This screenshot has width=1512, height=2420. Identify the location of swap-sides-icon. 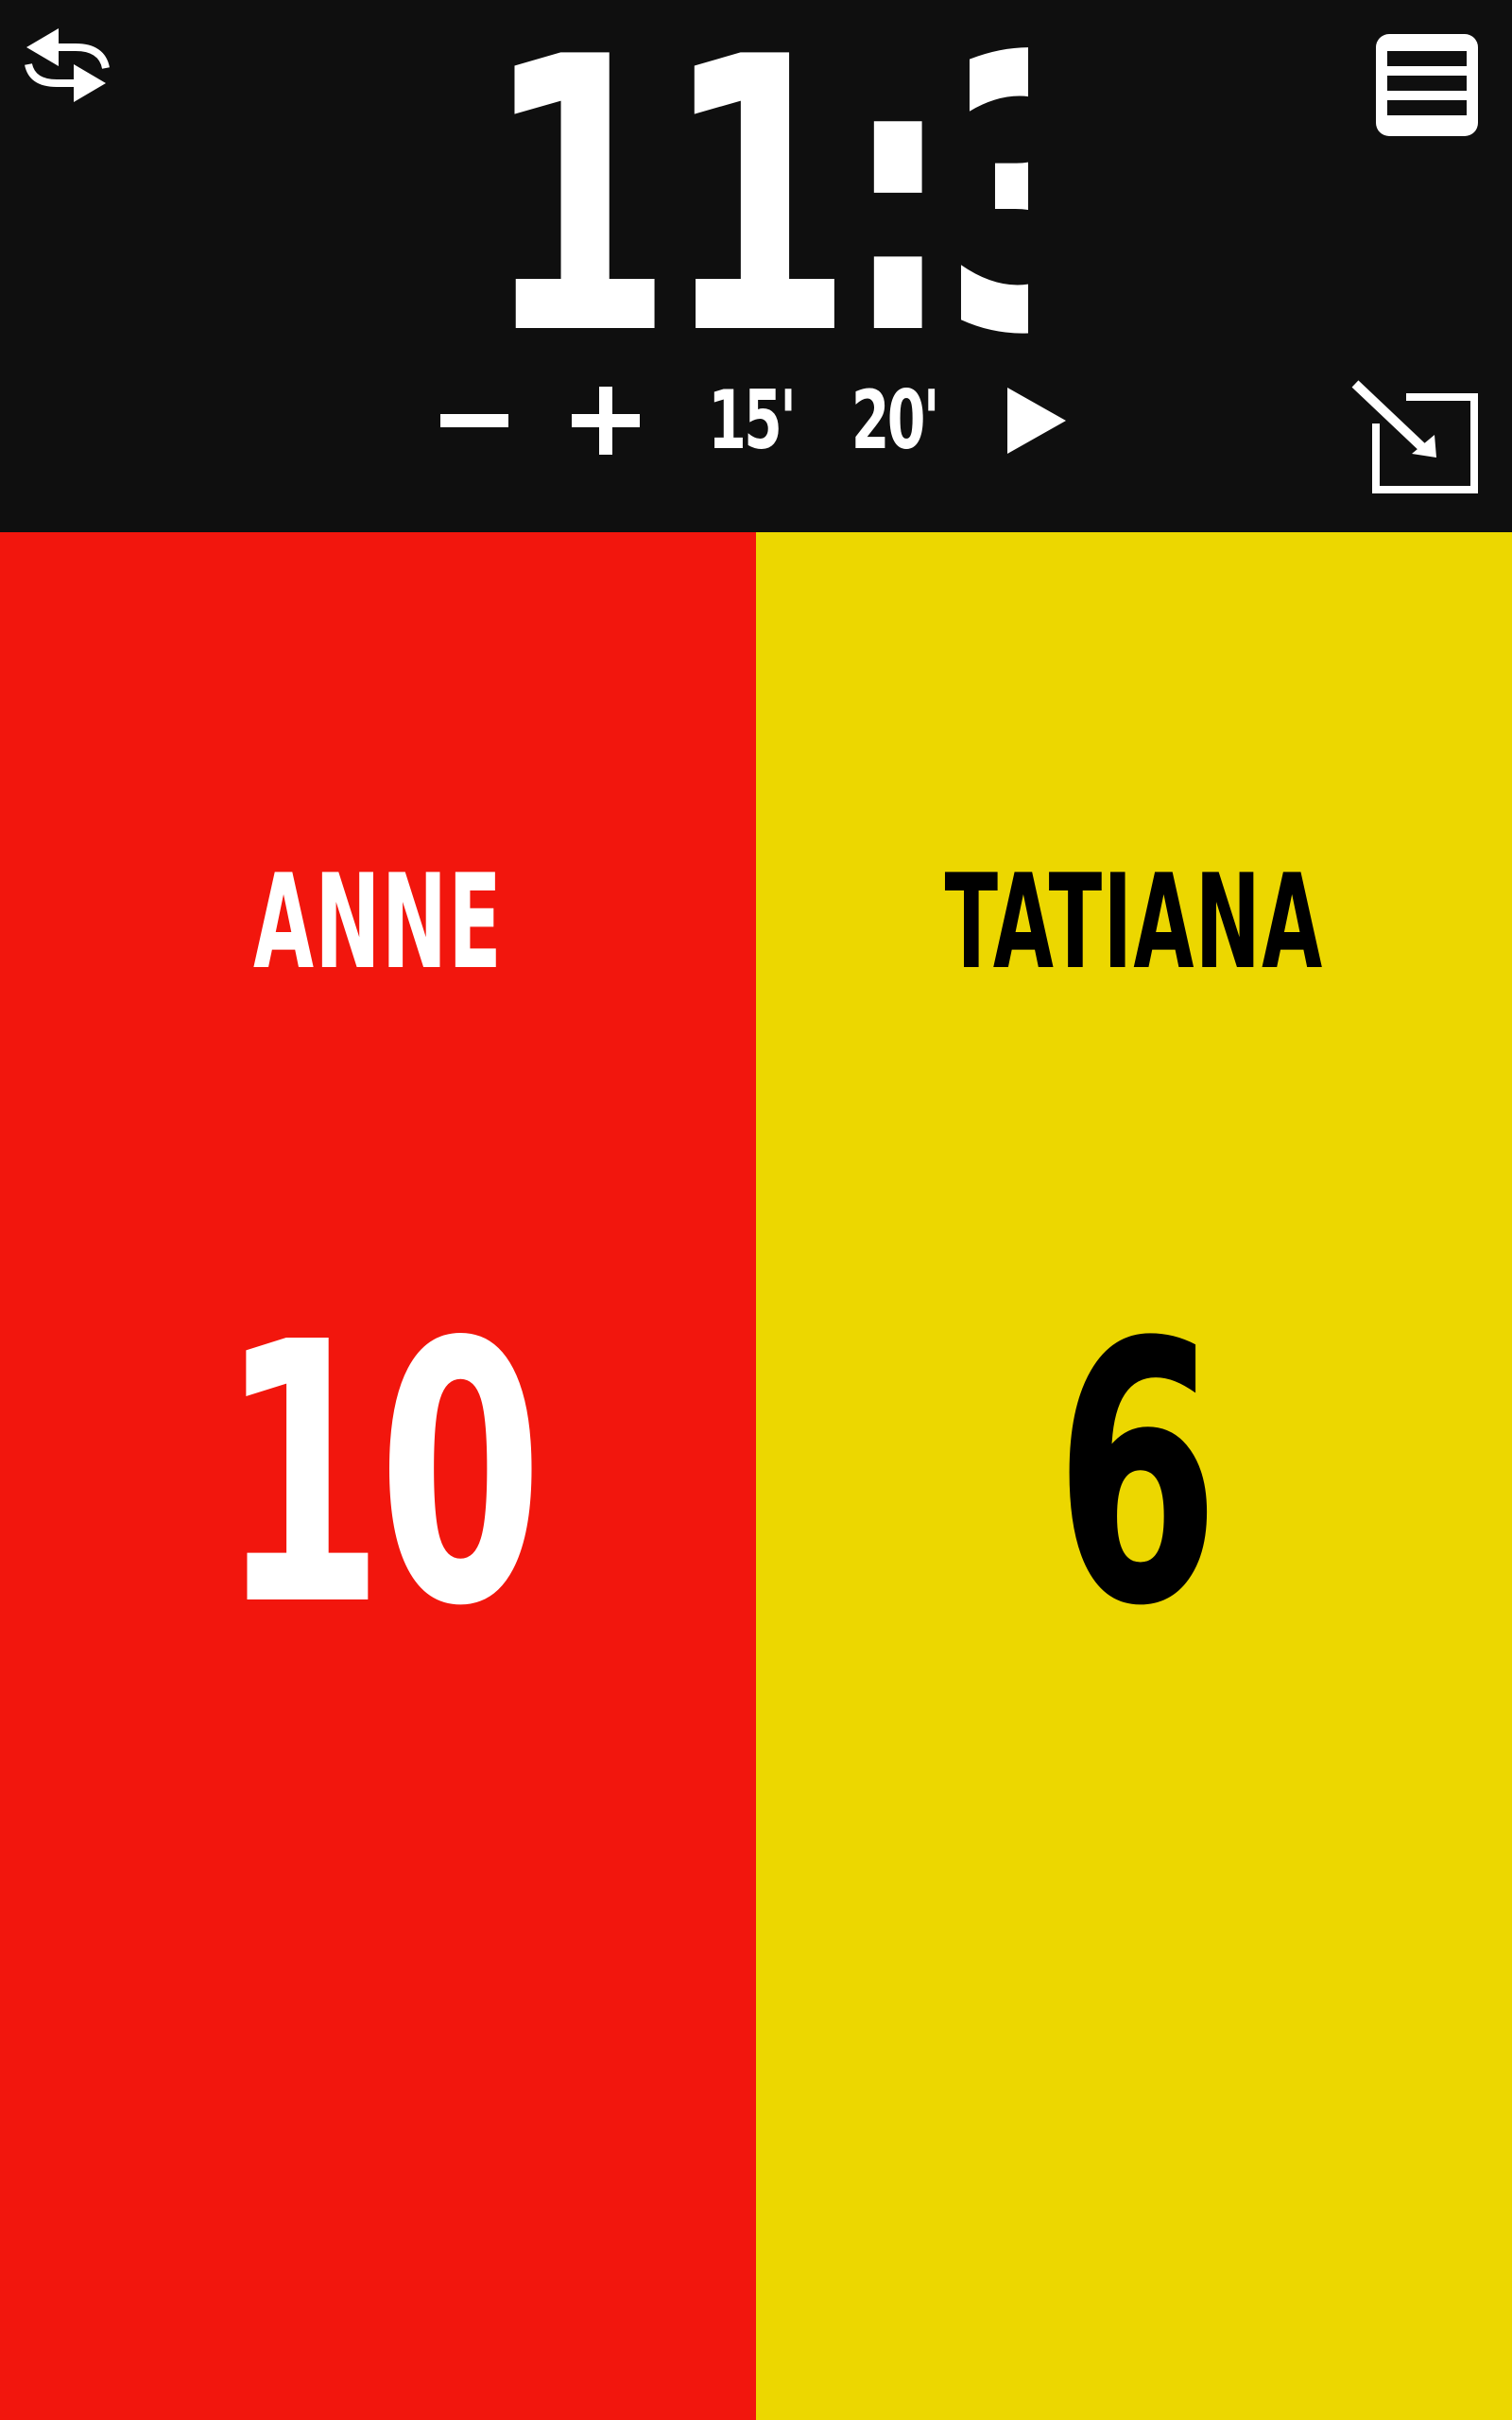
(67, 65).